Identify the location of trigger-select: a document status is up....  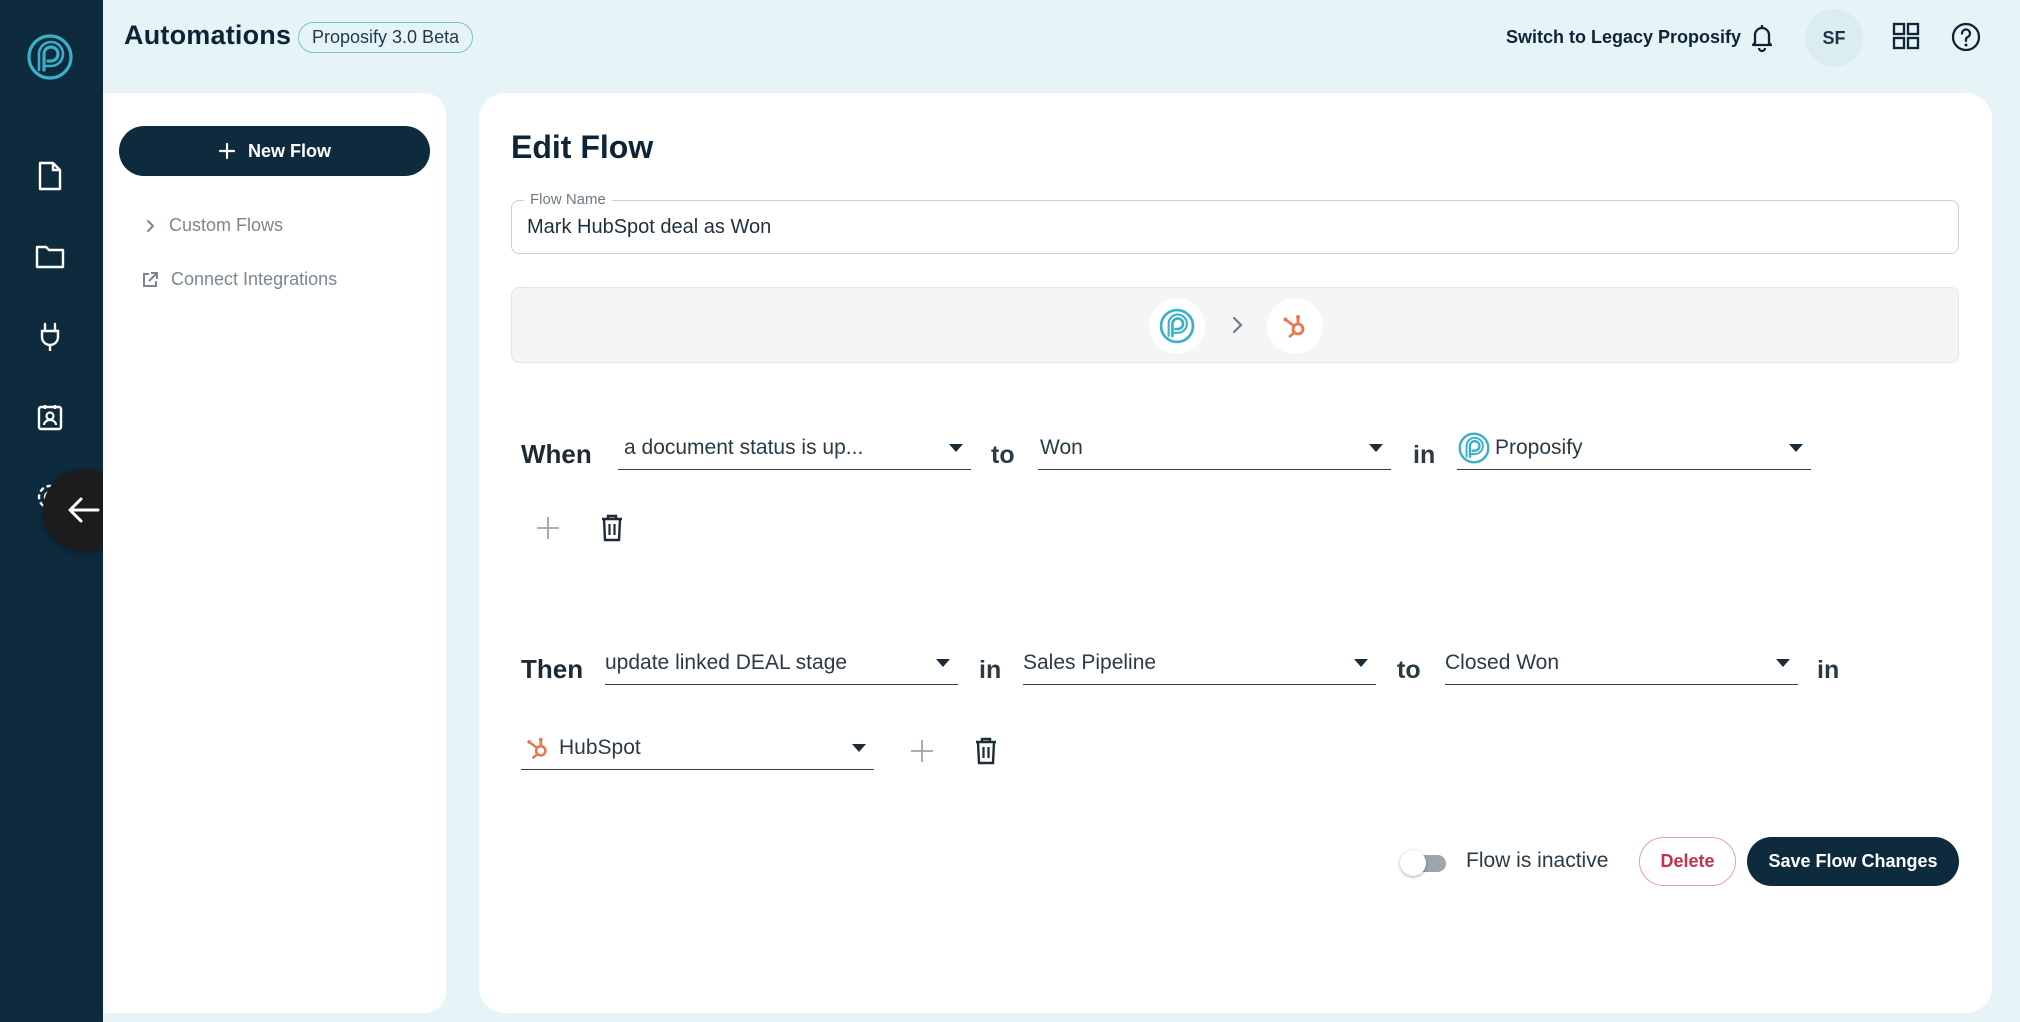
(794, 448).